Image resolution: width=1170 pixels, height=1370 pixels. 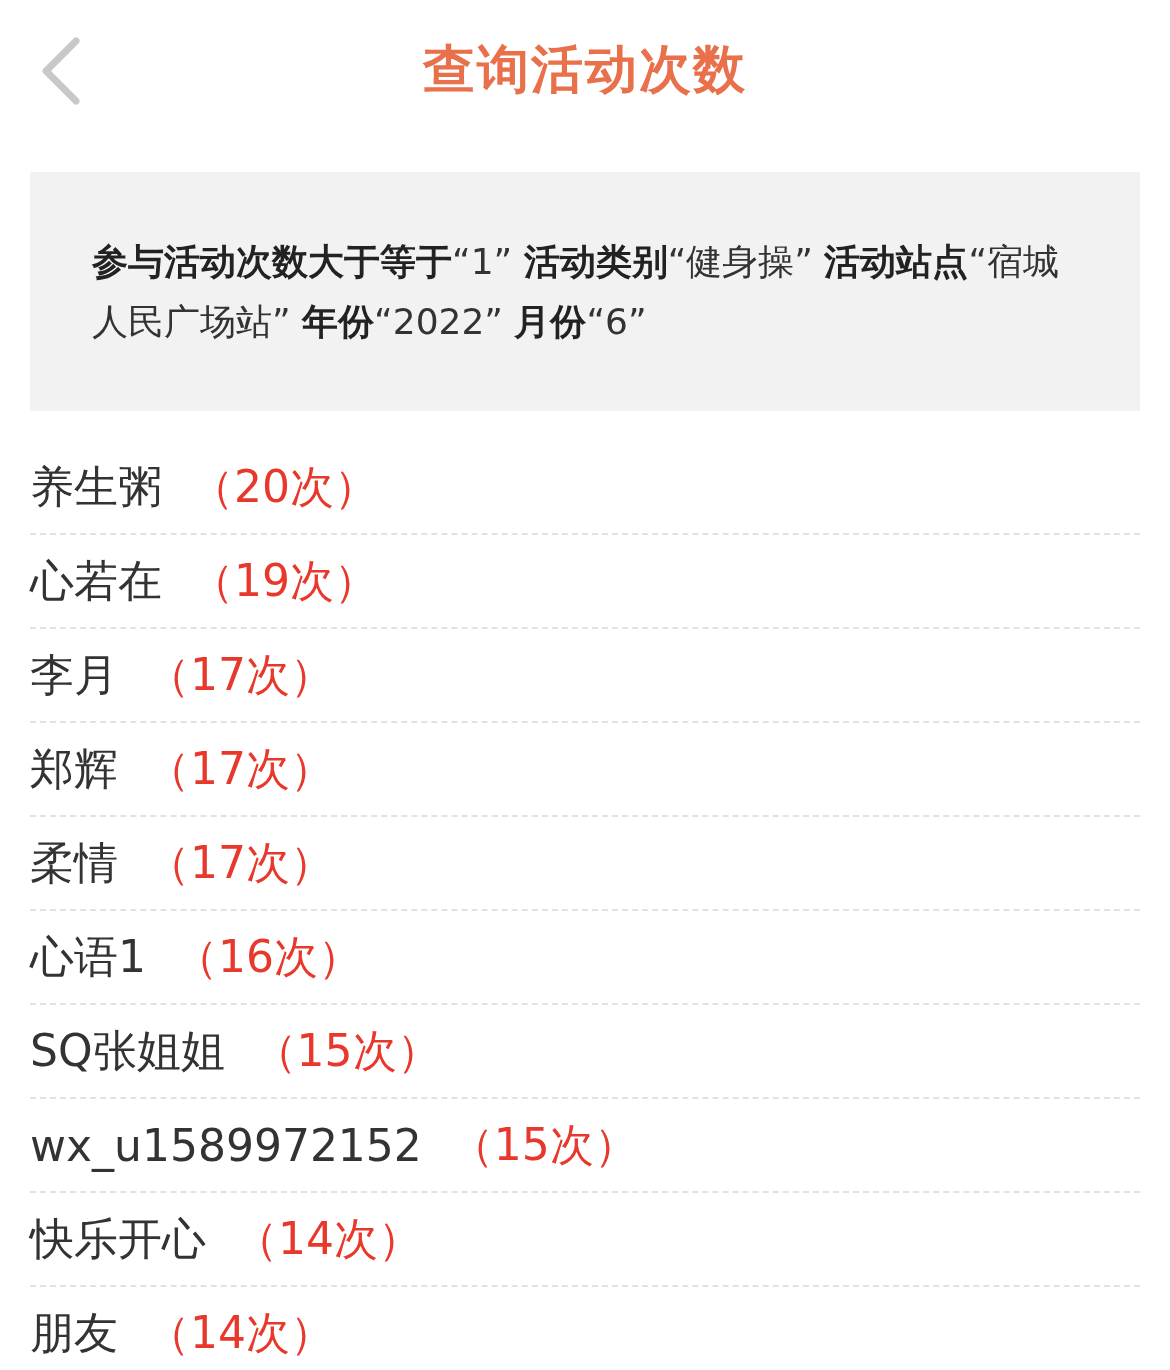 What do you see at coordinates (74, 674) in the screenshot?
I see `member-name: 李月` at bounding box center [74, 674].